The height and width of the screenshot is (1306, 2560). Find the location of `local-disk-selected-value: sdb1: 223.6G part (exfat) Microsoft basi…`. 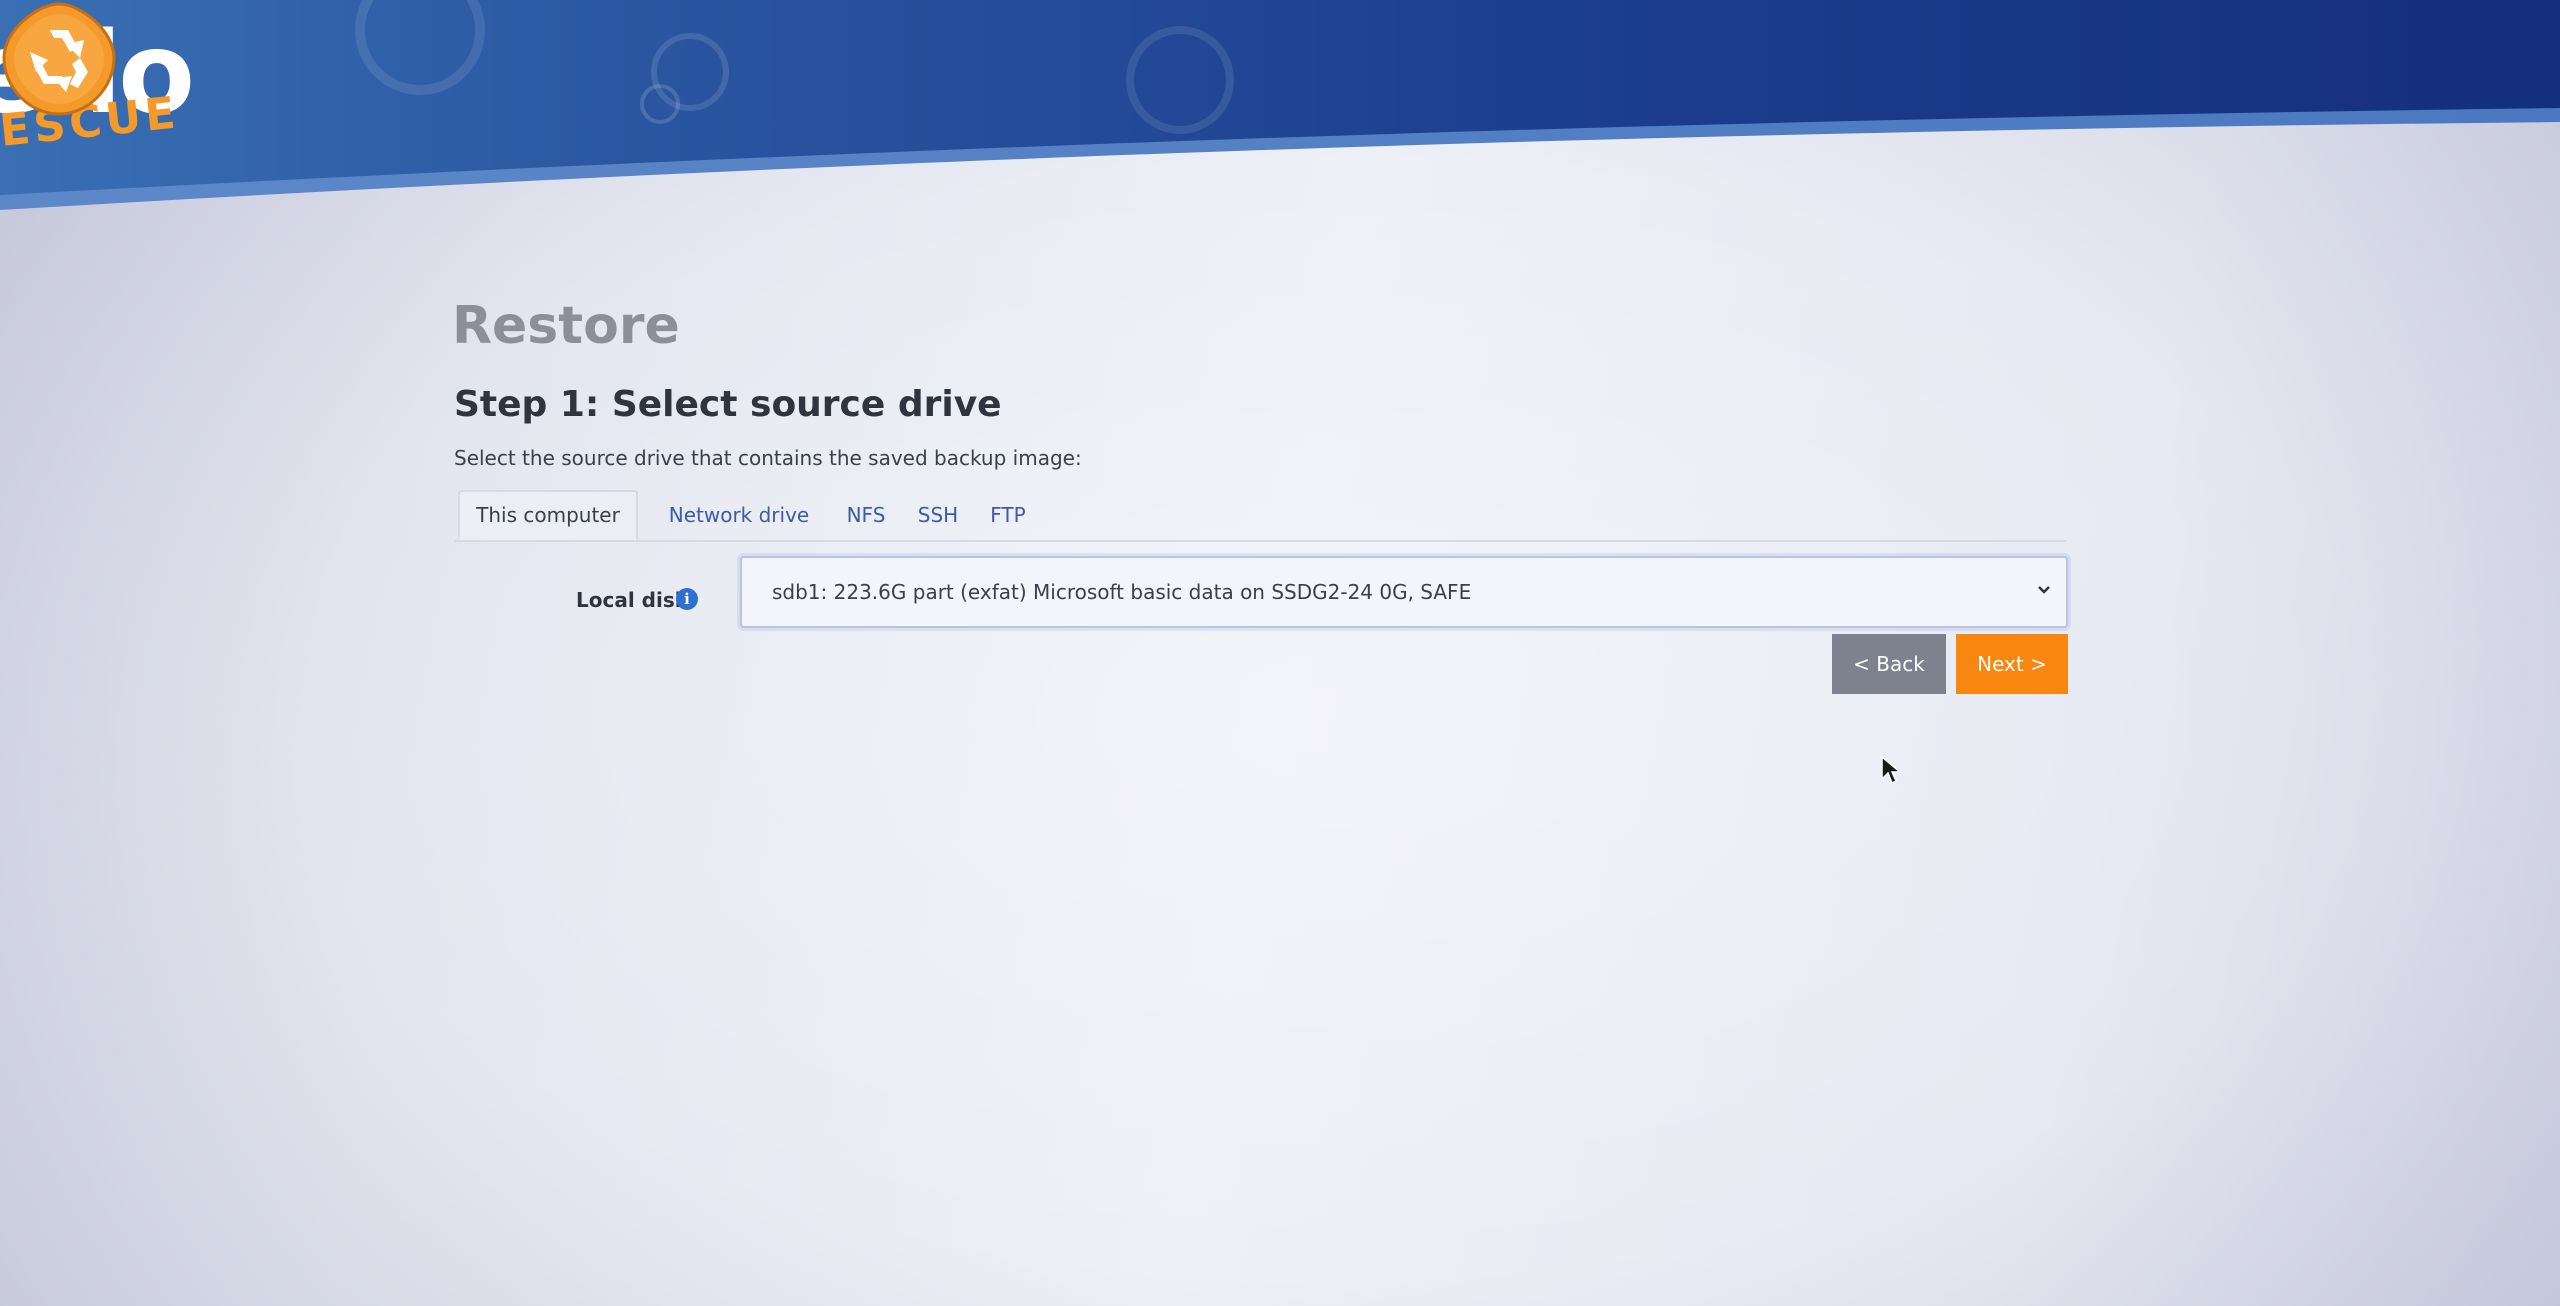

local-disk-selected-value: sdb1: 223.6G part (exfat) Microsoft basi… is located at coordinates (1122, 592).